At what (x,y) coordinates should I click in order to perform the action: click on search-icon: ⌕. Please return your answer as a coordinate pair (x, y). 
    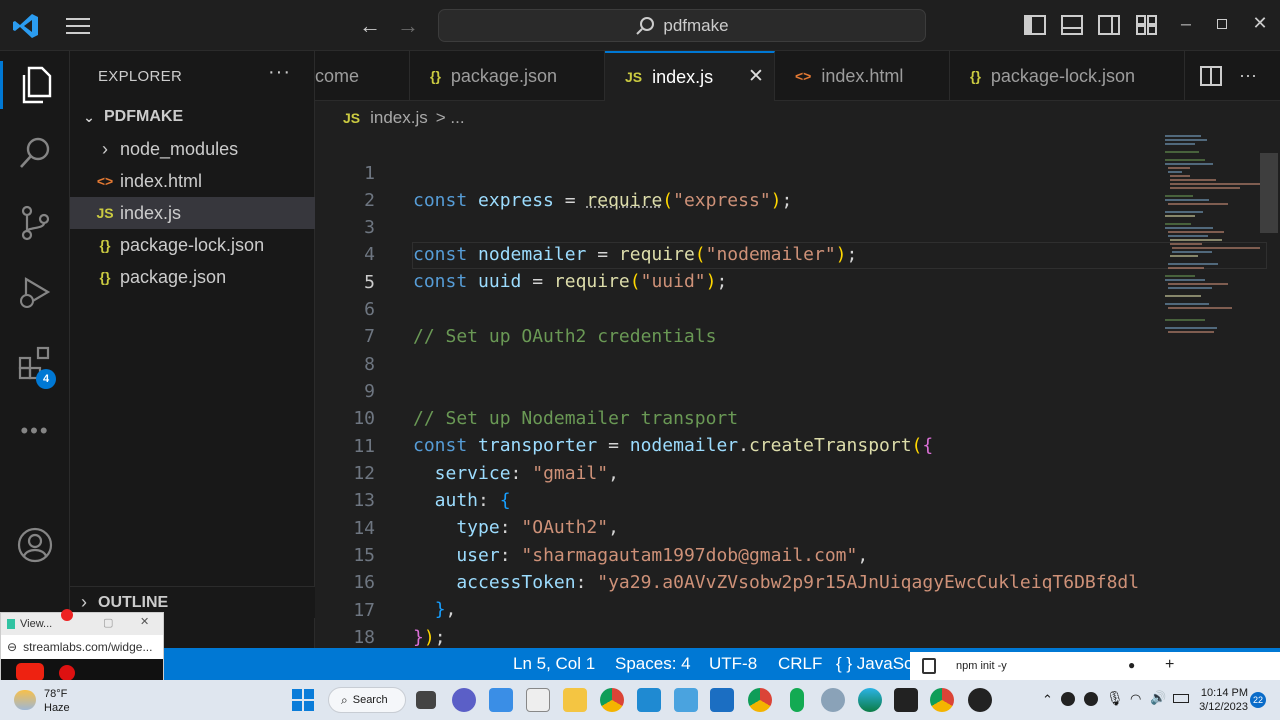
    Looking at the image, I should click on (344, 699).